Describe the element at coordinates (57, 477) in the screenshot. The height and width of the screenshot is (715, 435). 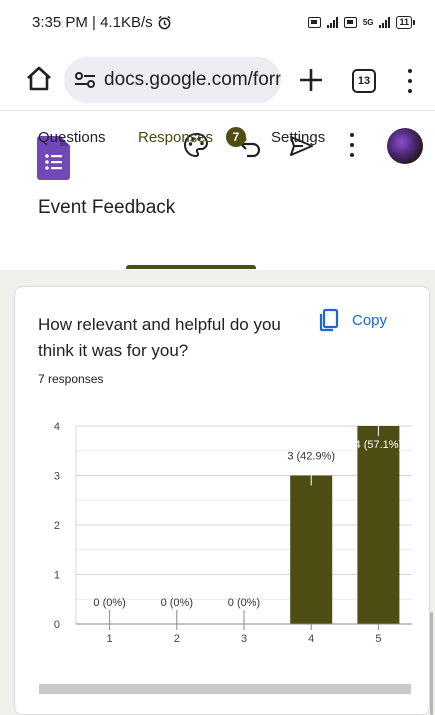
I see `y-tick-label: 3` at that location.